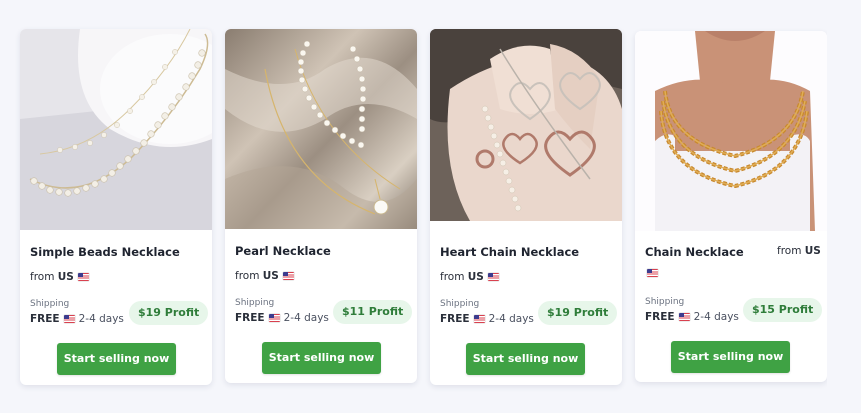 Image resolution: width=861 pixels, height=413 pixels. I want to click on heart-chain-necklace-photo, so click(526, 125).